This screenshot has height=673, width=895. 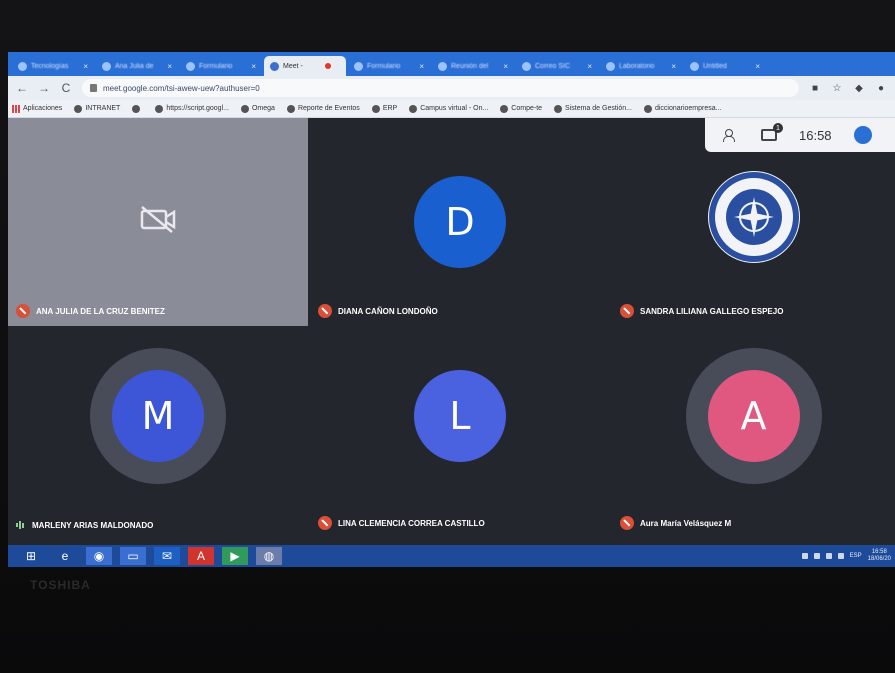 What do you see at coordinates (725, 66) in the screenshot?
I see `browser-tab: Untitled ×` at bounding box center [725, 66].